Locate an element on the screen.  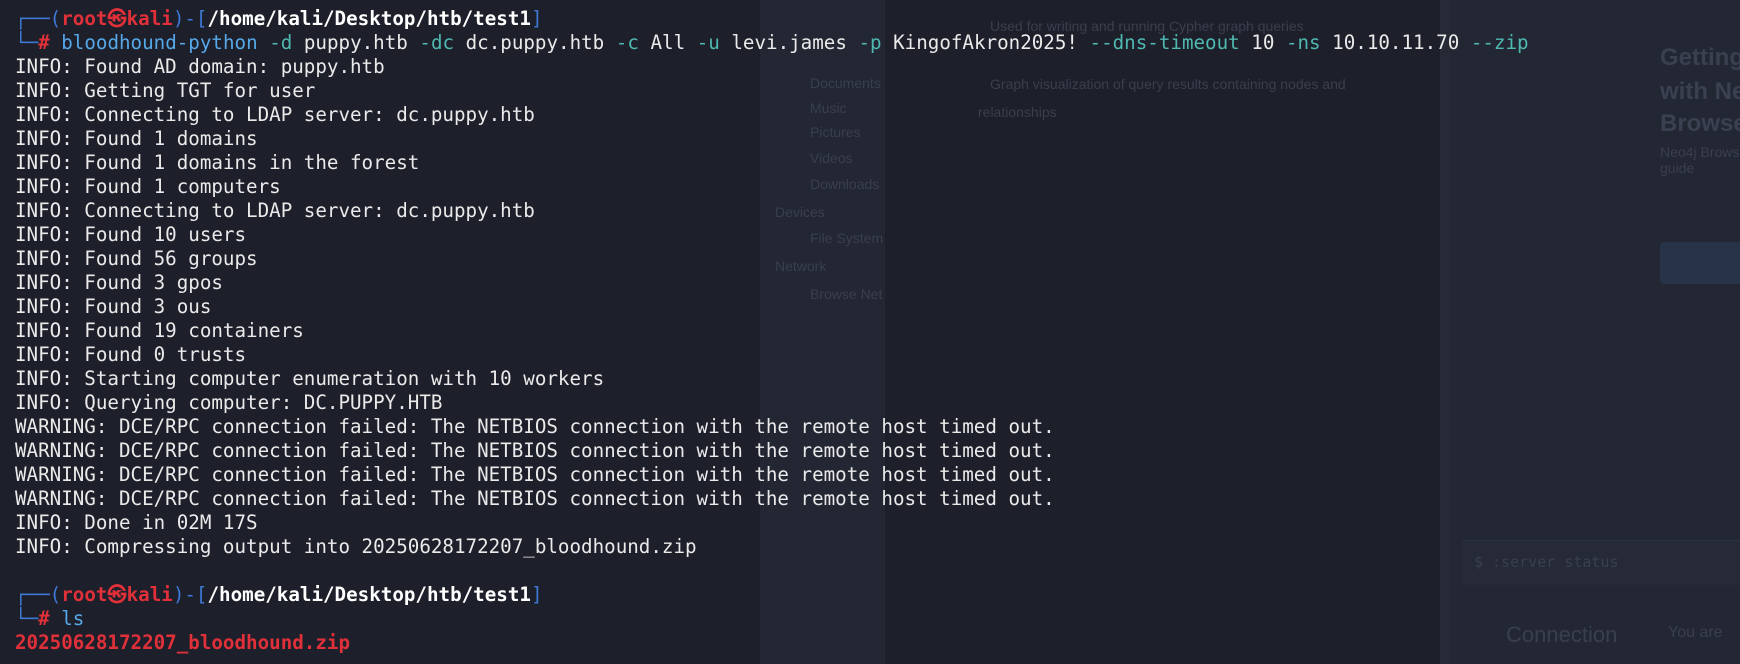
output-line: INFO: Found 1 computers is located at coordinates (148, 186).